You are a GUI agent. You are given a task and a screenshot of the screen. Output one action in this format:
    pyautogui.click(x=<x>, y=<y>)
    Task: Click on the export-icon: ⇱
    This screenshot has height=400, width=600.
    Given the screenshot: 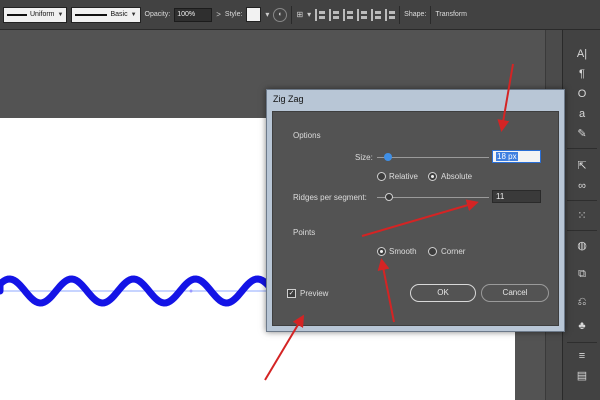 What is the action you would take?
    pyautogui.click(x=582, y=166)
    